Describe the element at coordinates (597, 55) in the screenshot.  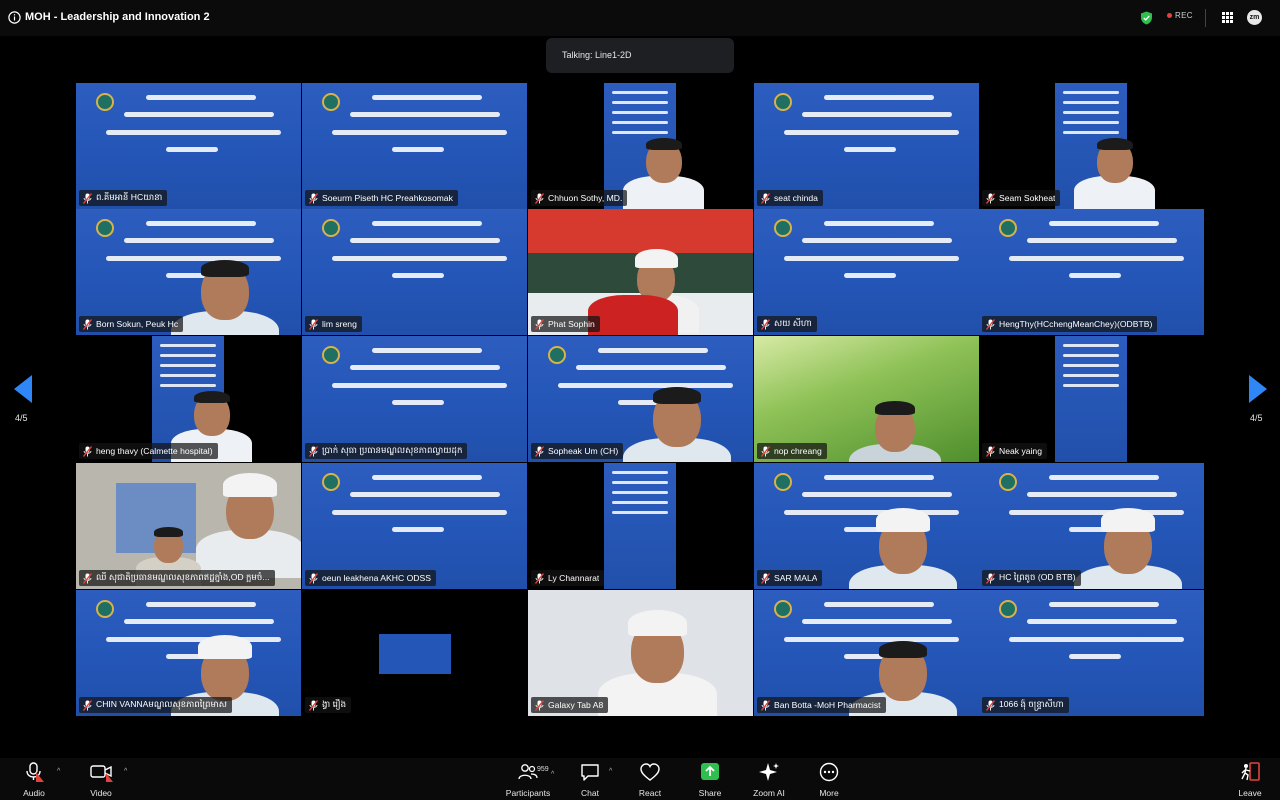
I see `talking-text: Talking: Line1-2D` at that location.